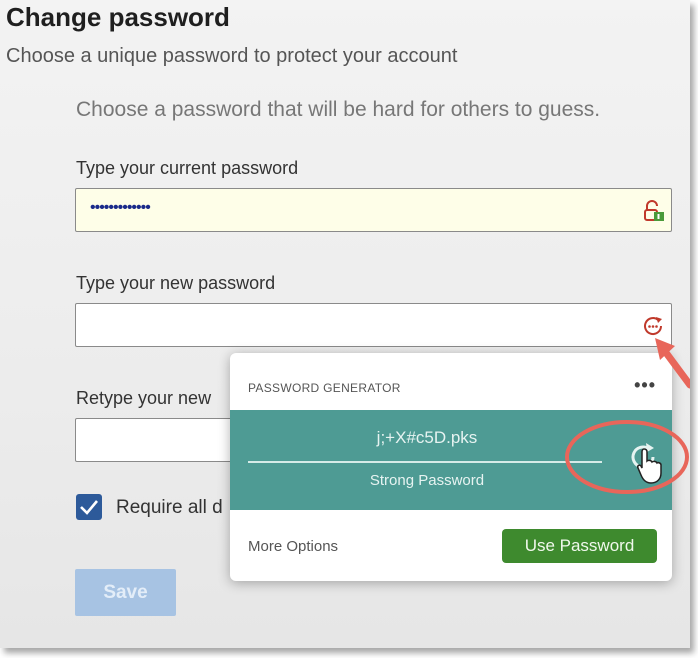  What do you see at coordinates (627, 457) in the screenshot?
I see `annotation-circle` at bounding box center [627, 457].